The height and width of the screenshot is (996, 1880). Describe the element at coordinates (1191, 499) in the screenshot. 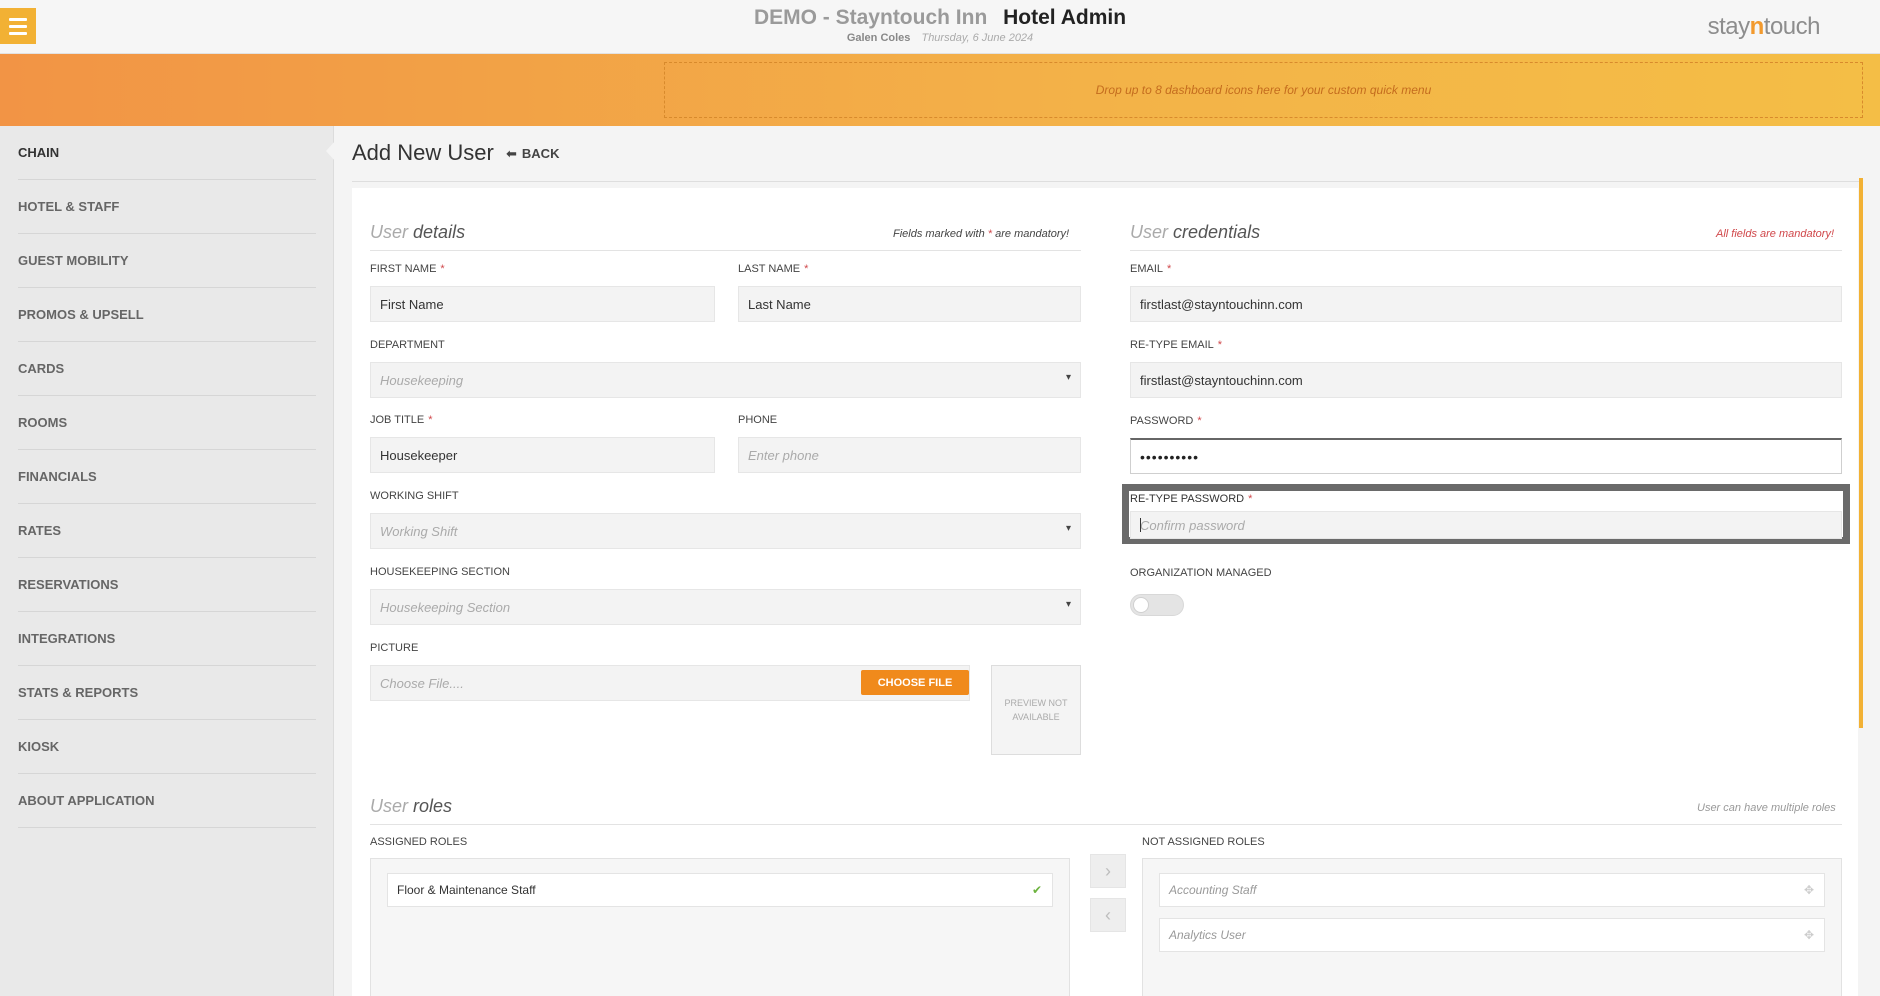

I see `retype-password-label: RE-TYPE PASSWORD *` at that location.